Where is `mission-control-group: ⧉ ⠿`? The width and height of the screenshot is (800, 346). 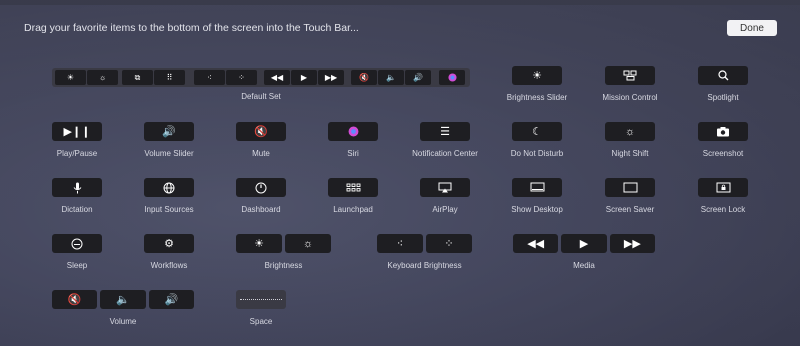
mission-control-group: ⧉ ⠿ is located at coordinates (153, 77).